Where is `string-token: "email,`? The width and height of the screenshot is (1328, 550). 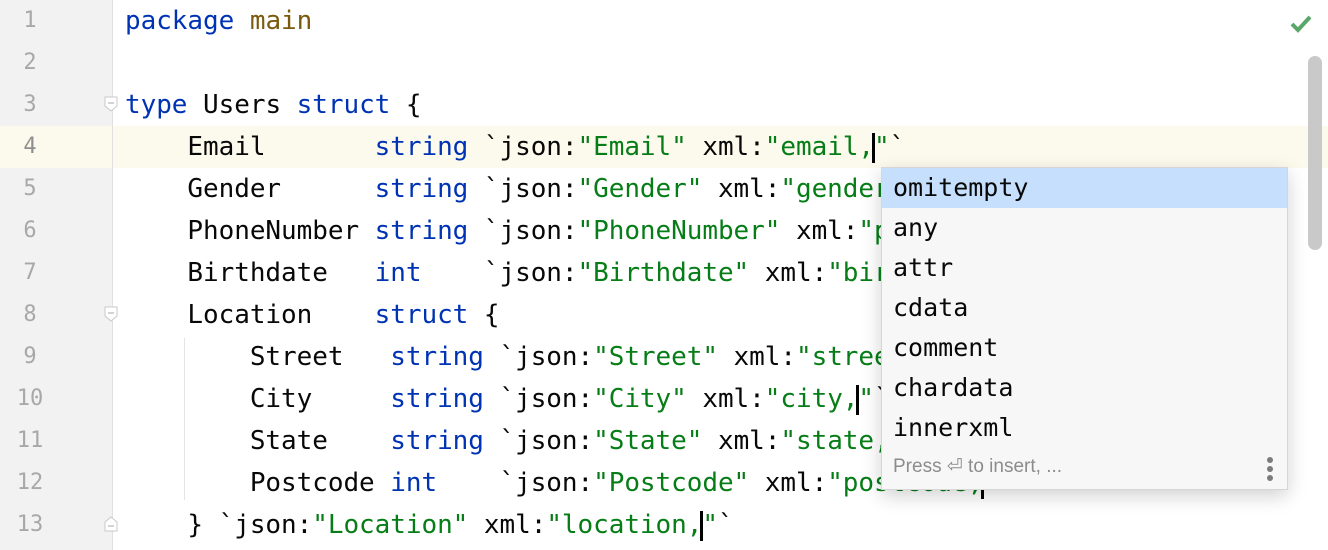 string-token: "email, is located at coordinates (819, 147).